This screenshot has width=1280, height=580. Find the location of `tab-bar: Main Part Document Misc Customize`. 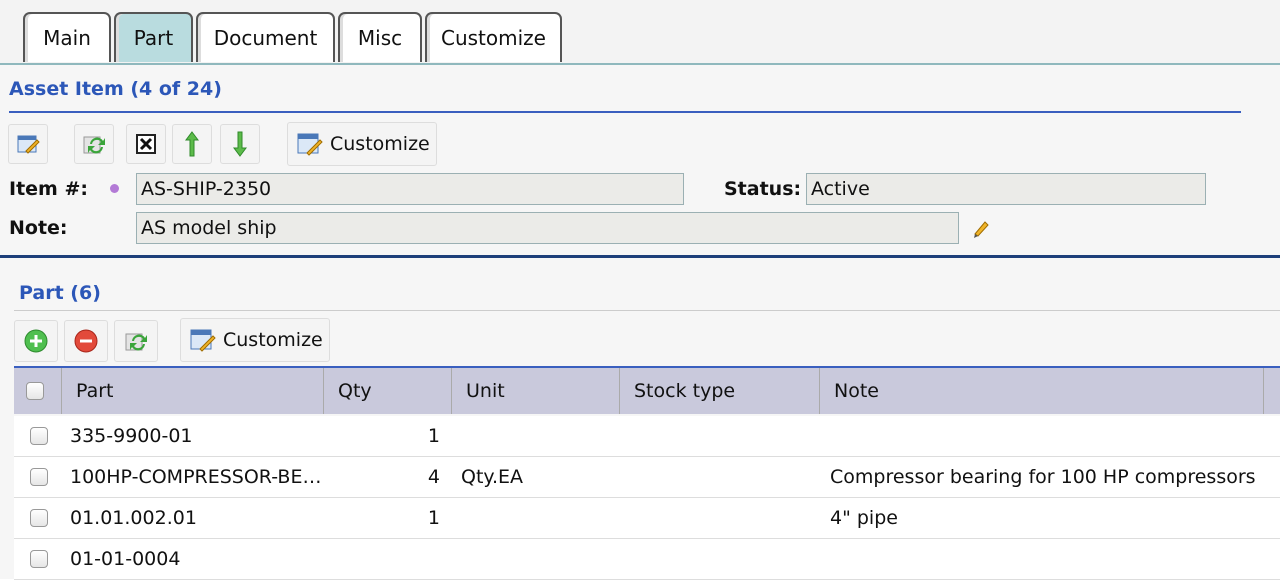

tab-bar: Main Part Document Misc Customize is located at coordinates (640, 36).